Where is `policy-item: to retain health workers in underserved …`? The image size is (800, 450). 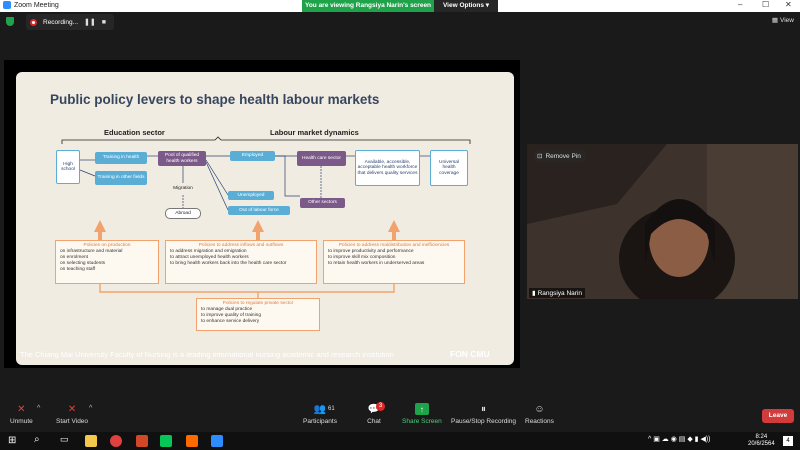 policy-item: to retain health workers in underserved … is located at coordinates (376, 263).